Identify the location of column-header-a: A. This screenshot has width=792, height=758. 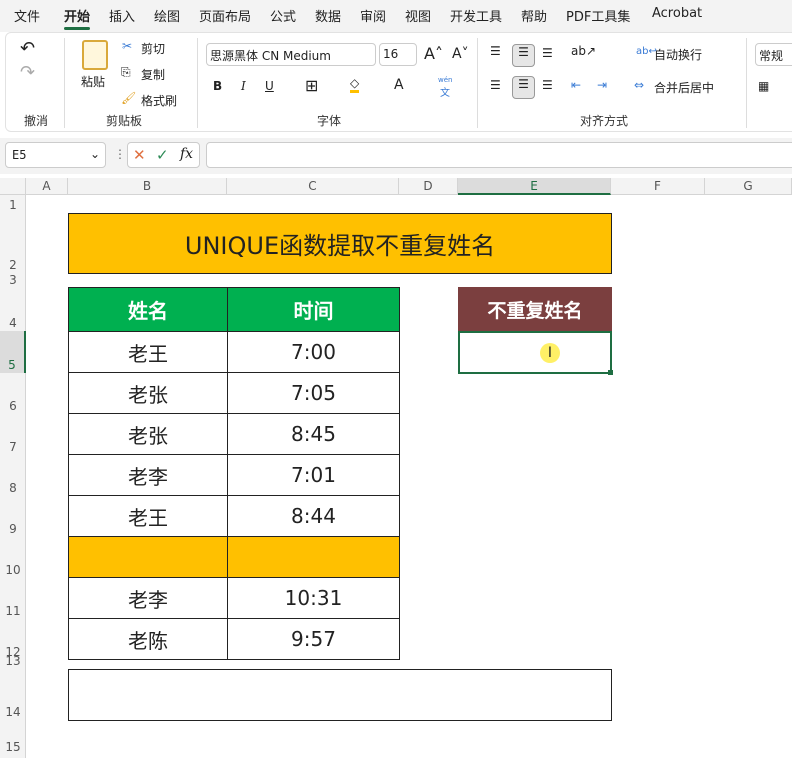
(47, 186).